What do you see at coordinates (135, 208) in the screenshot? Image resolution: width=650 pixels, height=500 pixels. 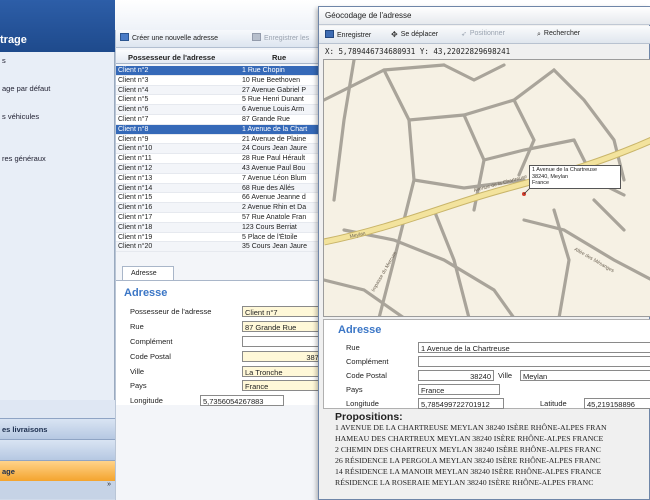 I see `owner-cell: Client n°16` at bounding box center [135, 208].